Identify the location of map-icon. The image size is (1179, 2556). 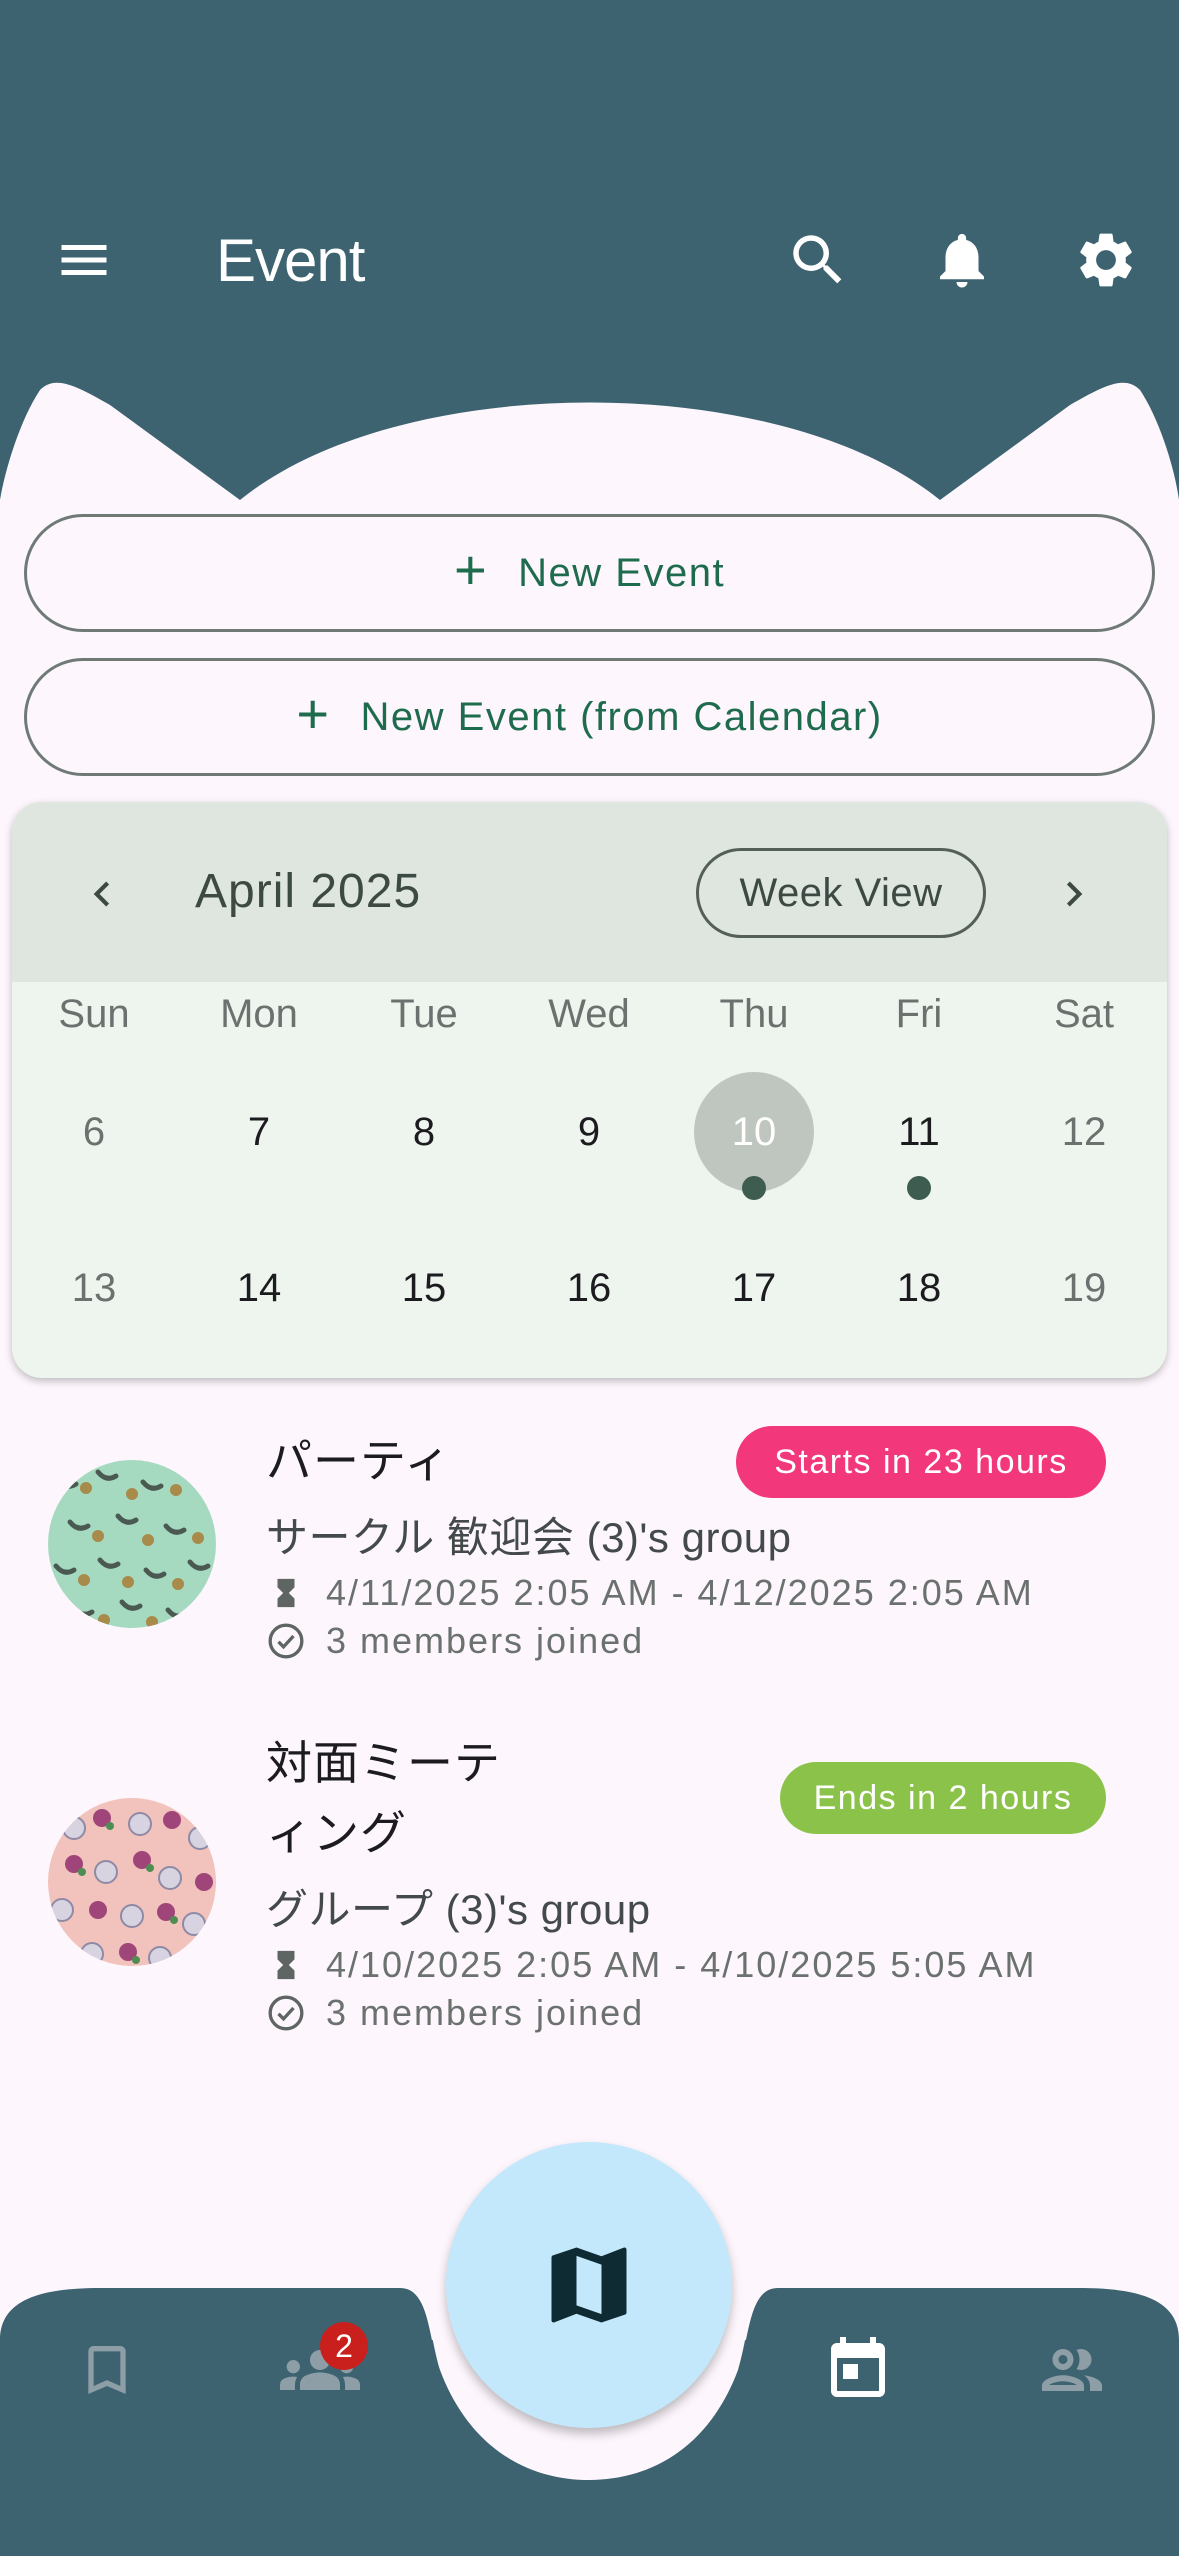
(589, 2285).